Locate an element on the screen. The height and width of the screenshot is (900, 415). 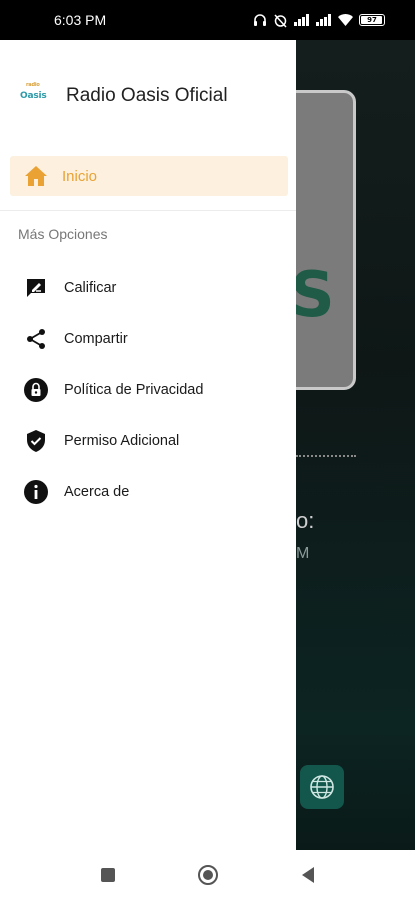
globe-icon is located at coordinates (322, 787).